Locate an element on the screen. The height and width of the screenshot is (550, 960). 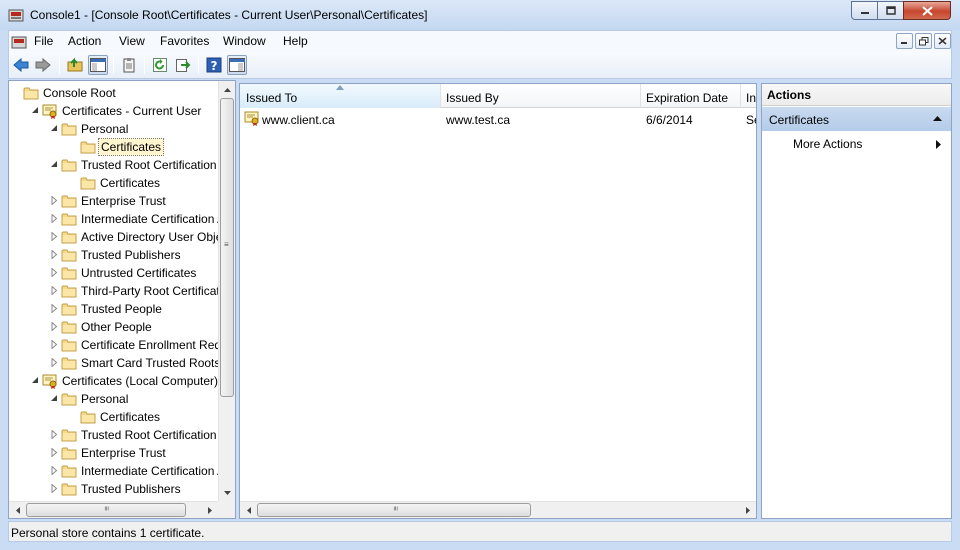
menu-action: Action is located at coordinates (84, 41).